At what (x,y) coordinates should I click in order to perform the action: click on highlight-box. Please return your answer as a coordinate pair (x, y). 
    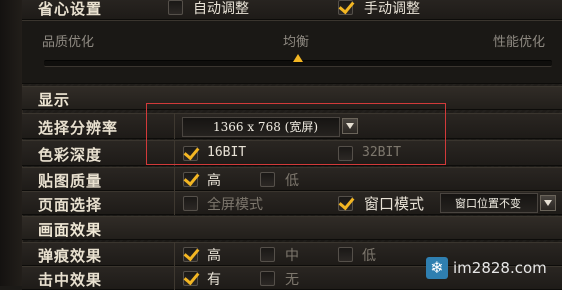
    Looking at the image, I should click on (296, 134).